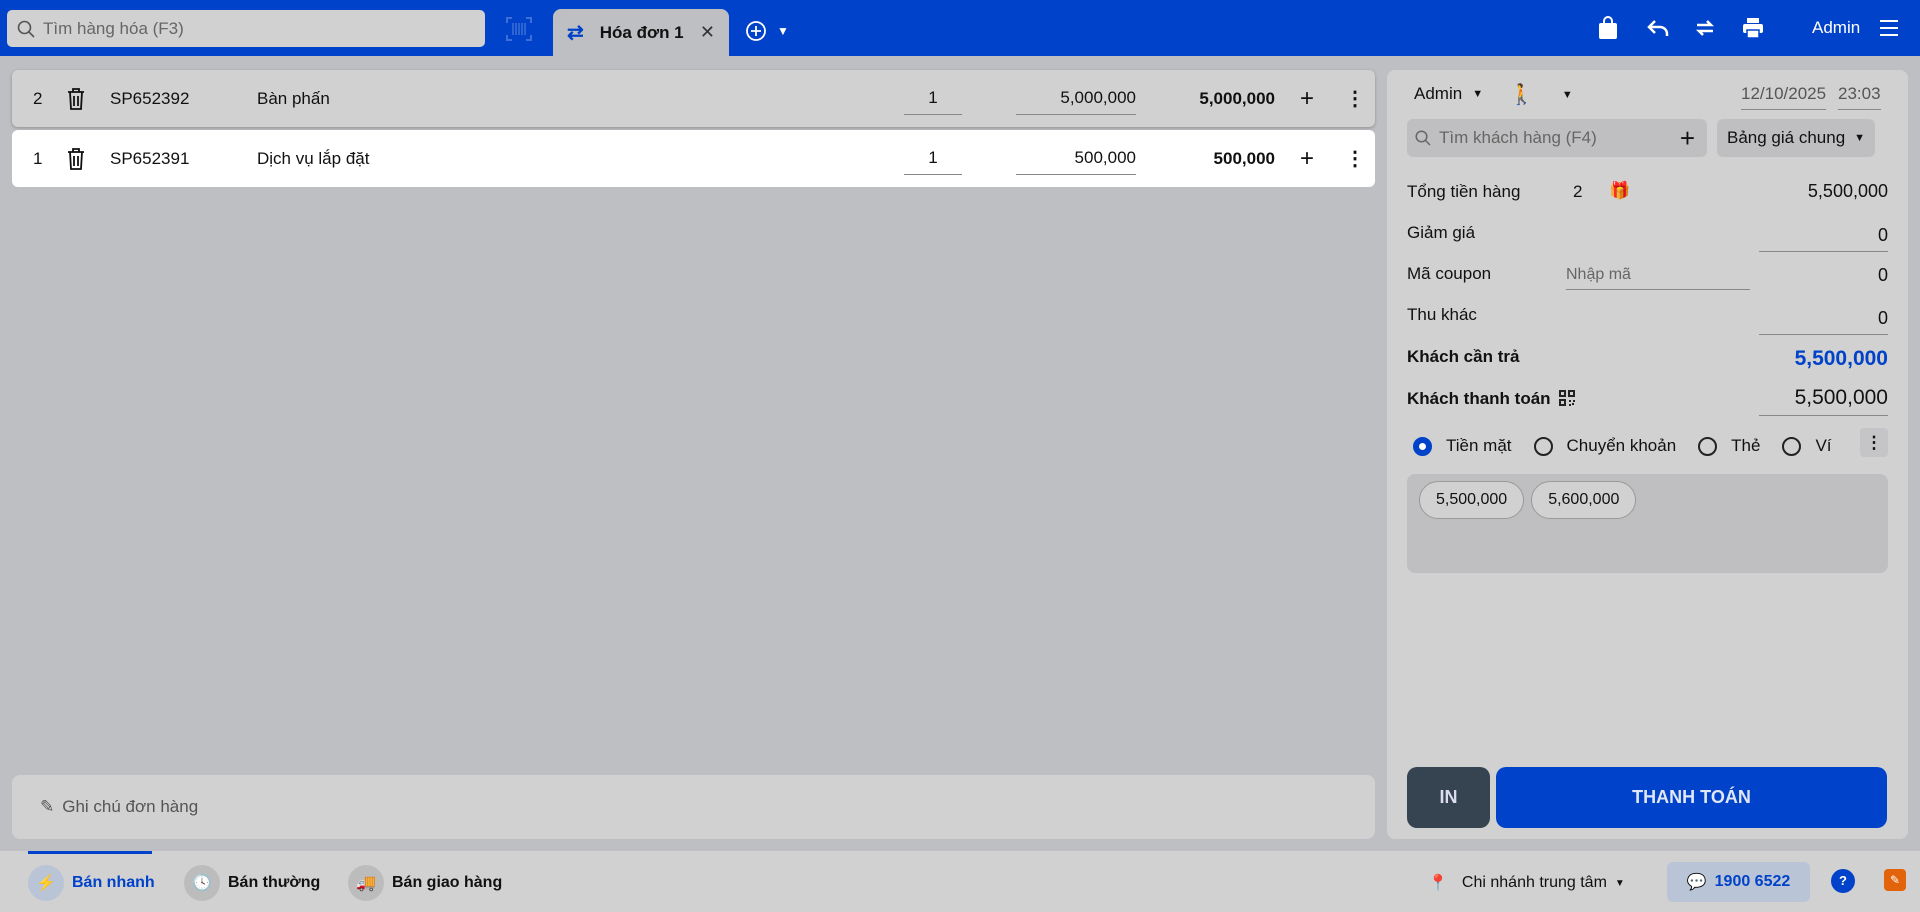  Describe the element at coordinates (1823, 401) in the screenshot. I see `customer-paid-input: 5,500,000` at that location.